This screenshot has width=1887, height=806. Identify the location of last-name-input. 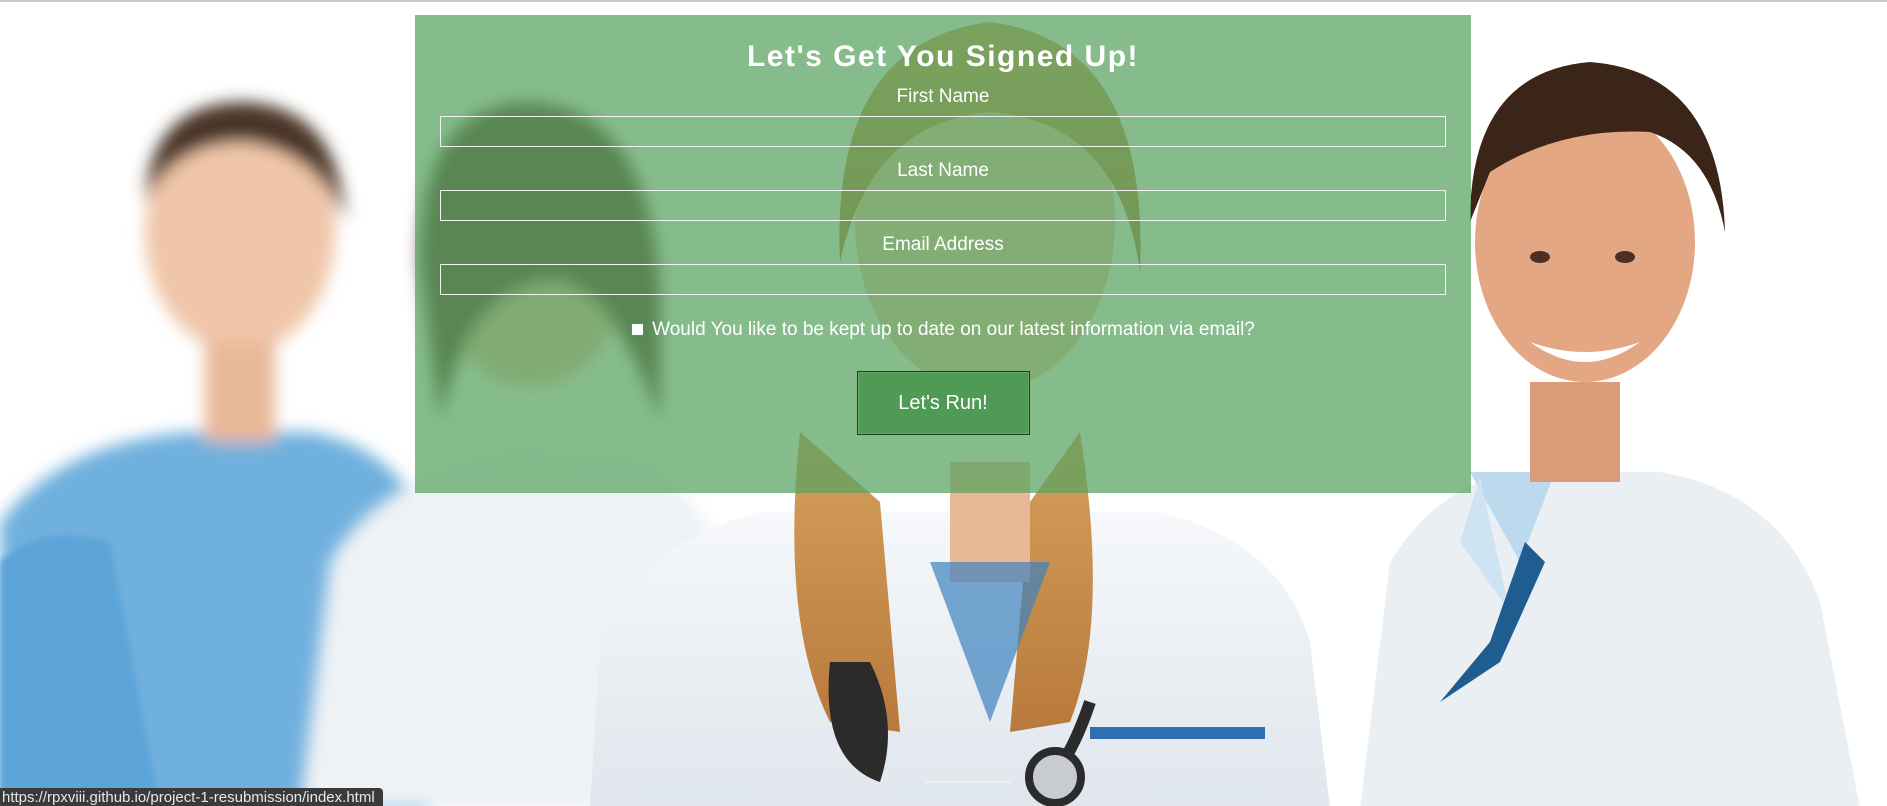
(943, 205).